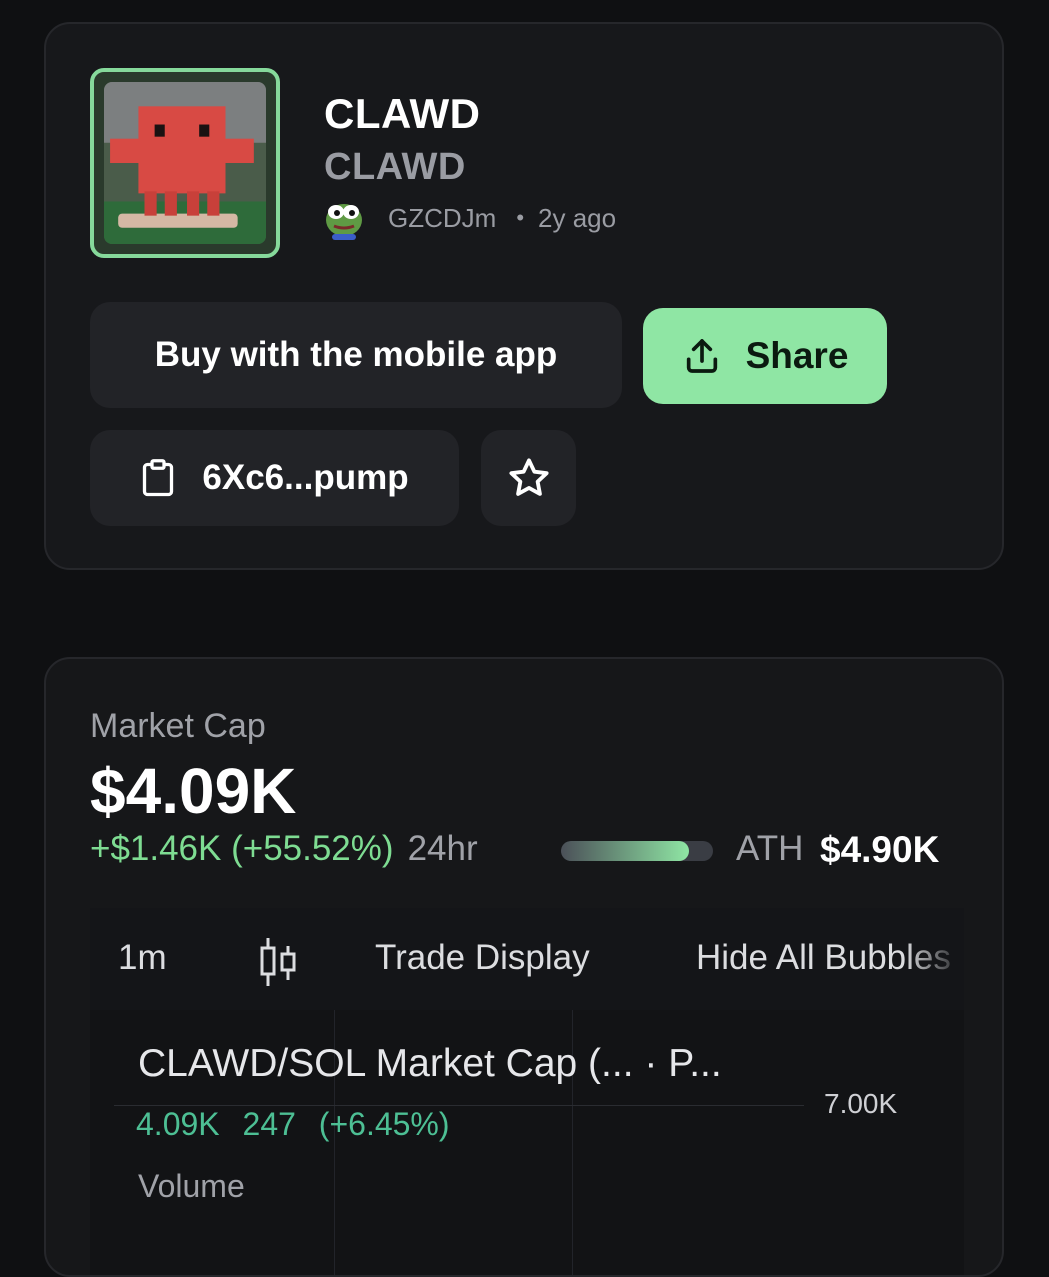 The height and width of the screenshot is (1277, 1049). What do you see at coordinates (142, 958) in the screenshot?
I see `interval-button: 1m` at bounding box center [142, 958].